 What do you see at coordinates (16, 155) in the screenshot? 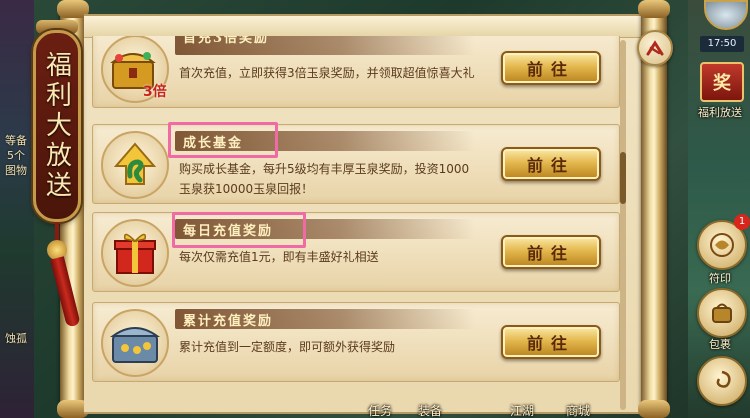
I see `left-hud-text-2: 5个` at bounding box center [16, 155].